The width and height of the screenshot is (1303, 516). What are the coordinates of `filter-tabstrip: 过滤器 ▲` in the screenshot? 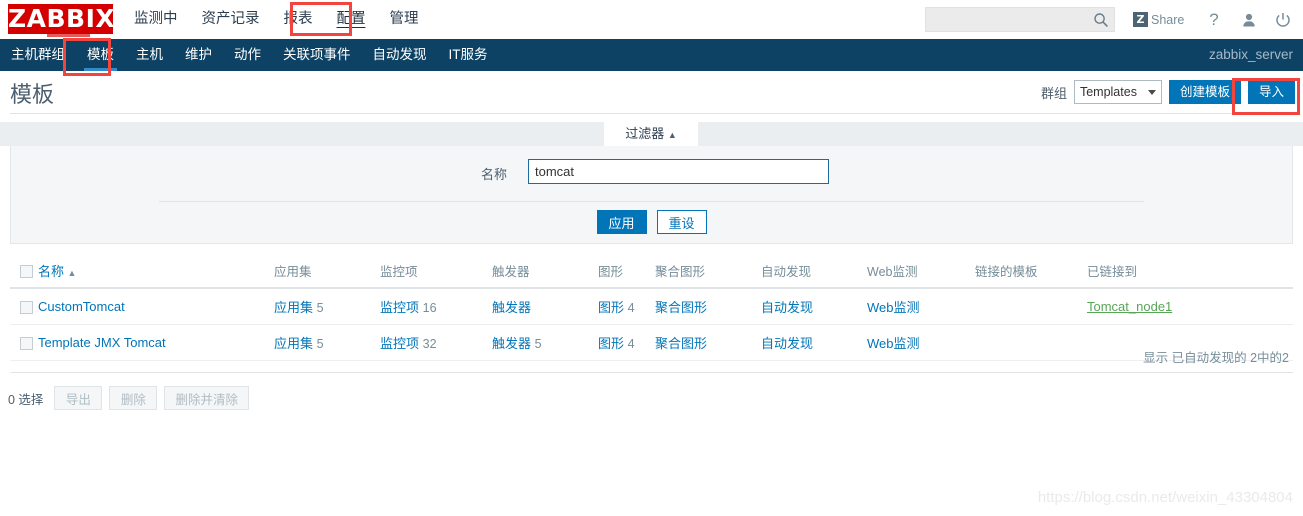 It's located at (651, 134).